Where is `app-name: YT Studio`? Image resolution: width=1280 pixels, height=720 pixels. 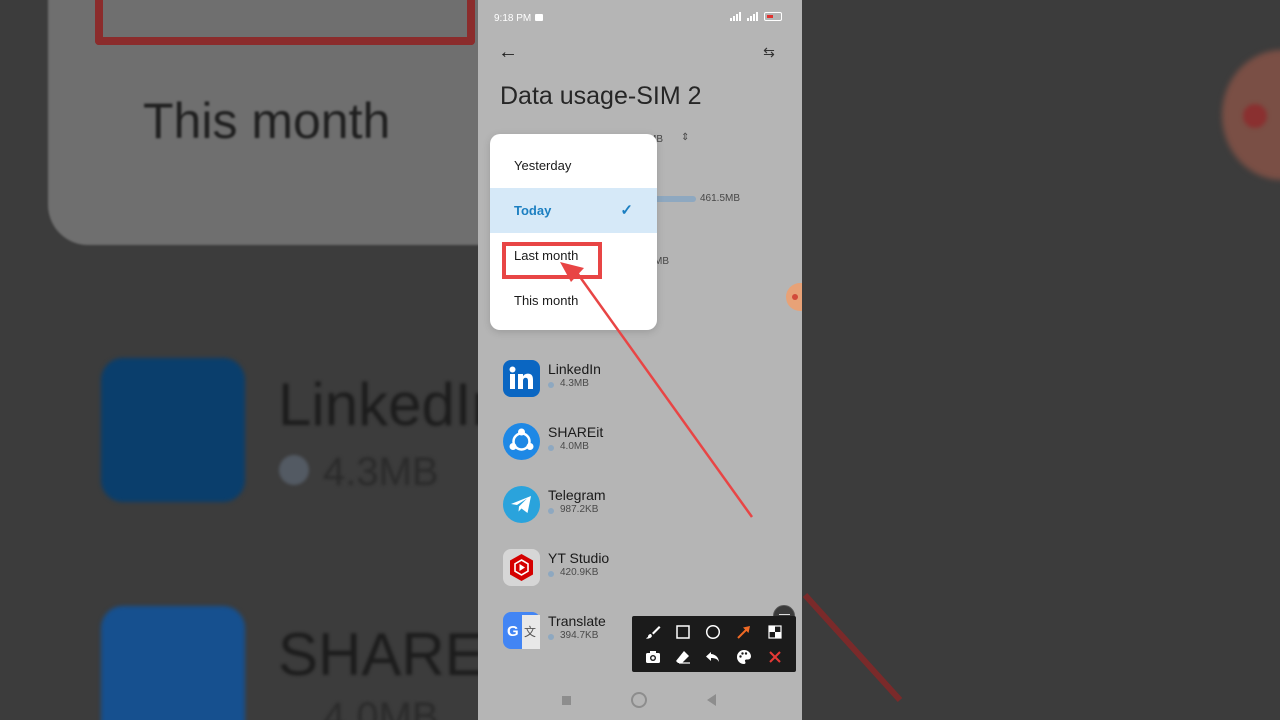 app-name: YT Studio is located at coordinates (579, 558).